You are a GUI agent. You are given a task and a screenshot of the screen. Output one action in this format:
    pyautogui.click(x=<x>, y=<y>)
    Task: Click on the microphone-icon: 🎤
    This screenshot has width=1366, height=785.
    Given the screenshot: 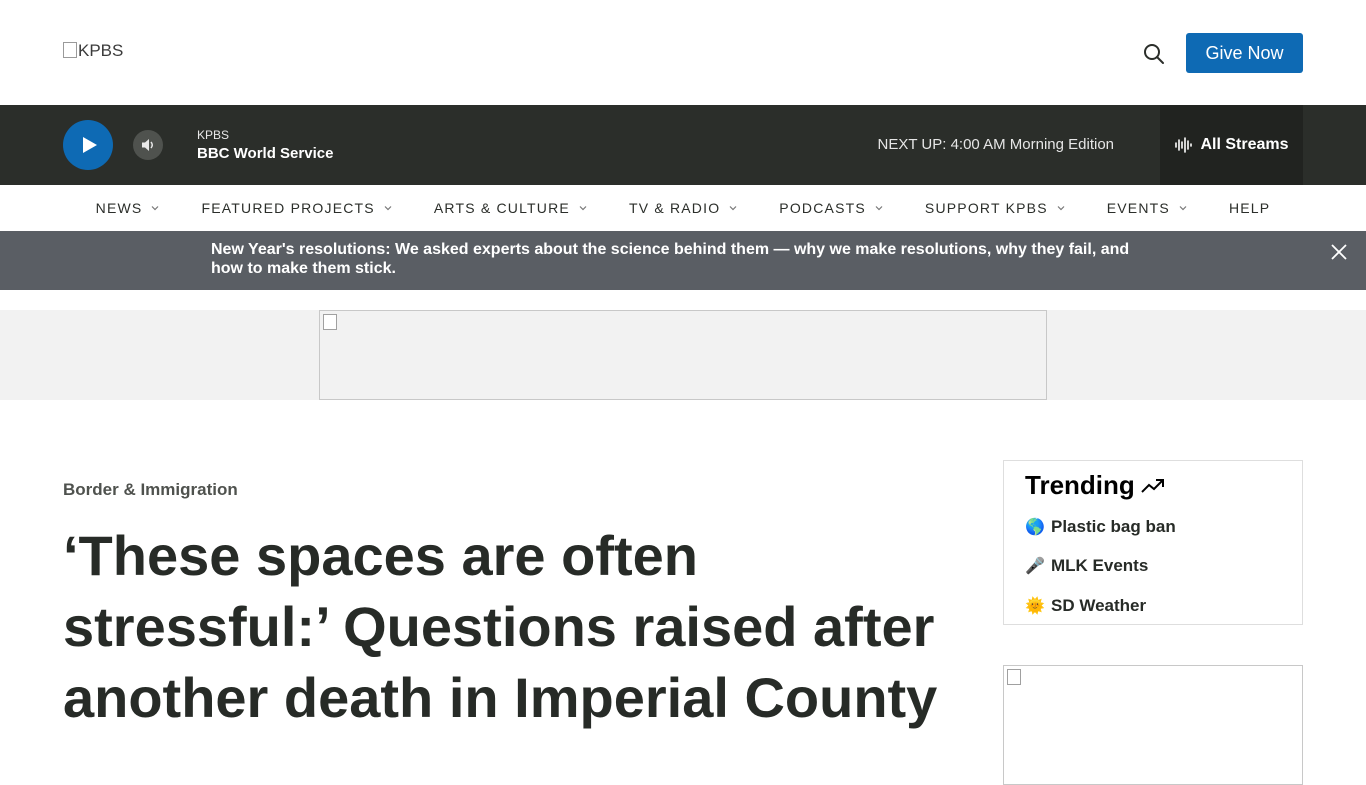 What is the action you would take?
    pyautogui.click(x=1035, y=566)
    